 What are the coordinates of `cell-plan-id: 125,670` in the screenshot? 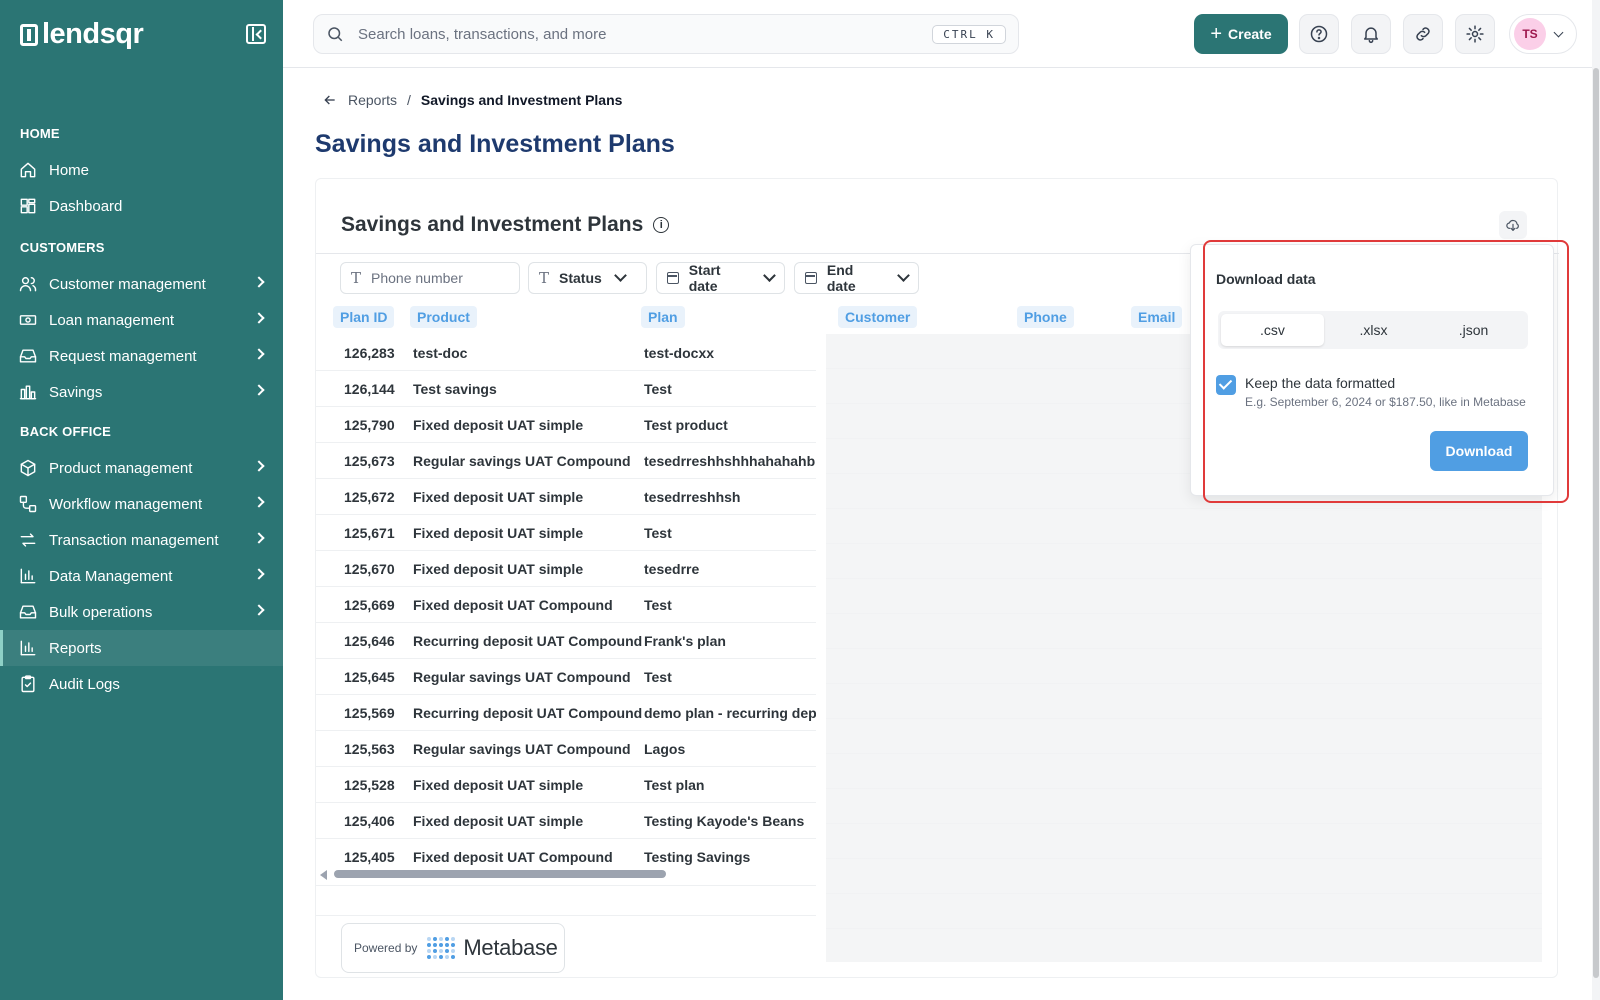 It's located at (369, 569).